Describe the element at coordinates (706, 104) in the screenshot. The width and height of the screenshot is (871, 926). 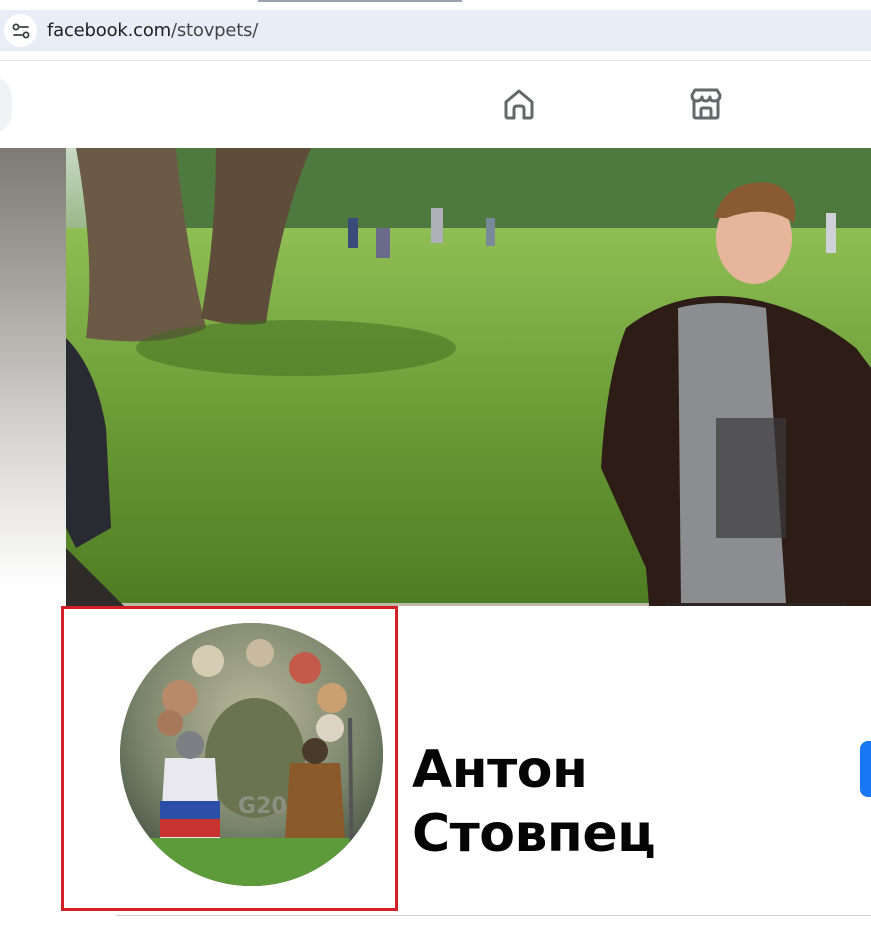
I see `marketplace-icon` at that location.